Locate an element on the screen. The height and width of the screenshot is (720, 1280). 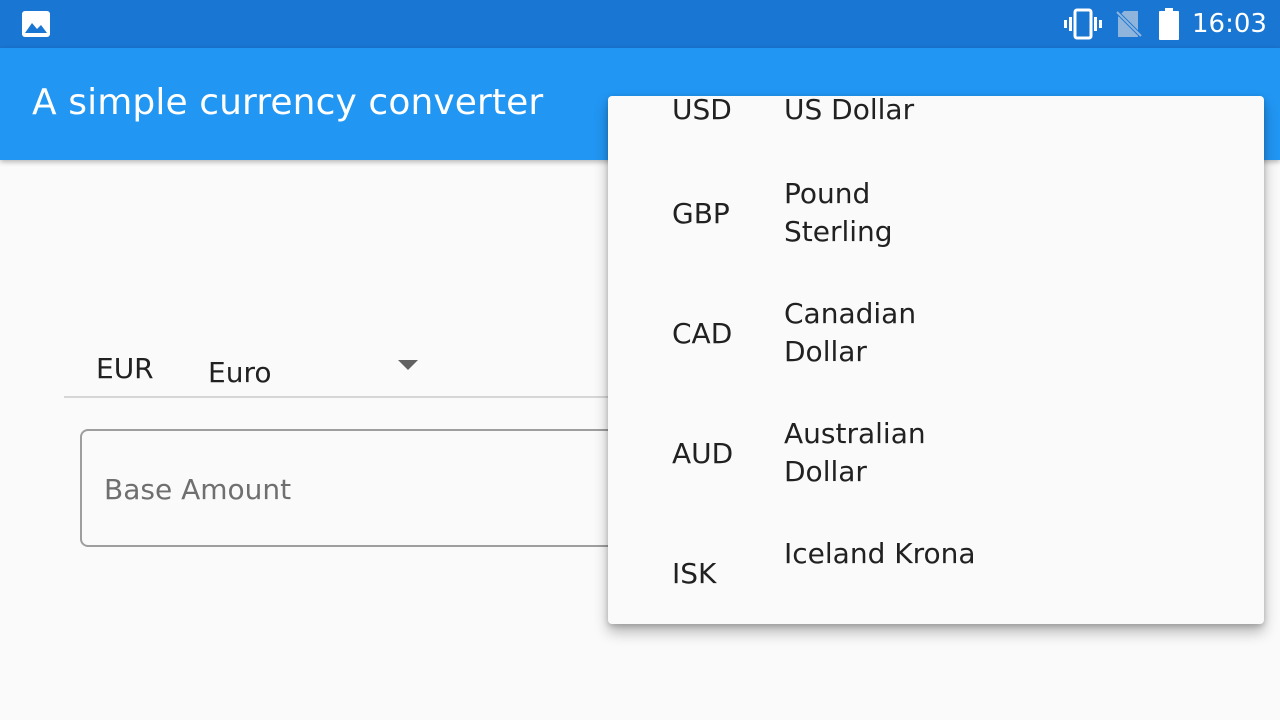
menu-item-cad: CAD Canadian Dollar is located at coordinates (936, 334).